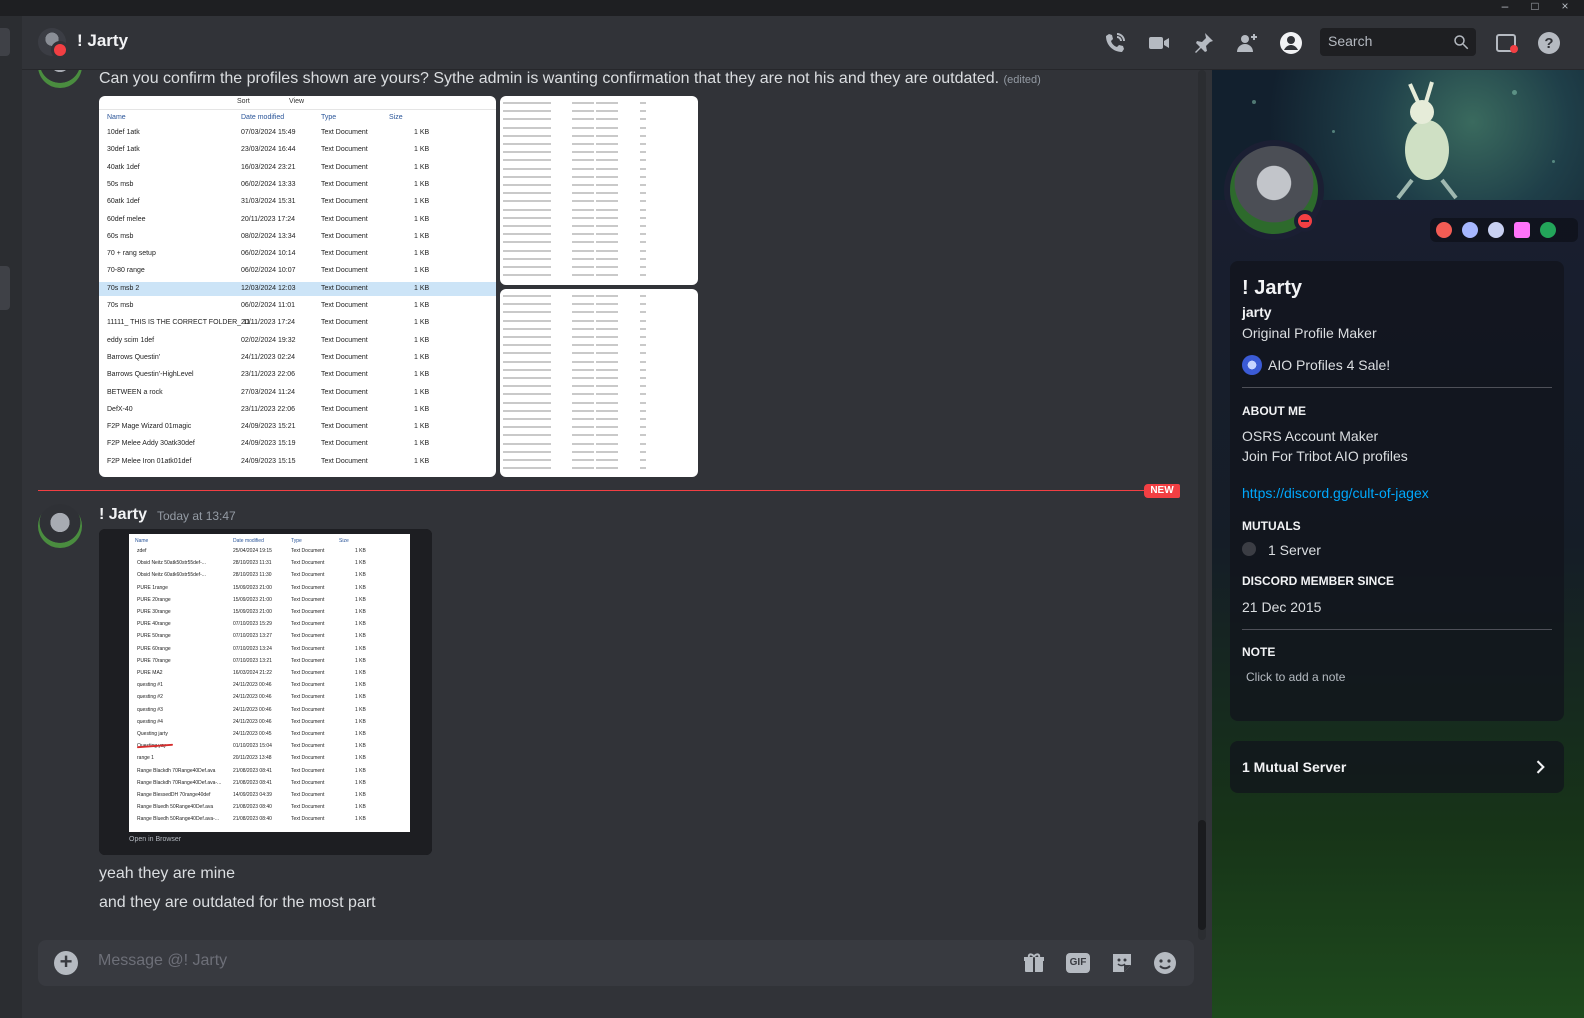  Describe the element at coordinates (268, 323) in the screenshot. I see `file-date: 20/11/2023 17:24` at that location.